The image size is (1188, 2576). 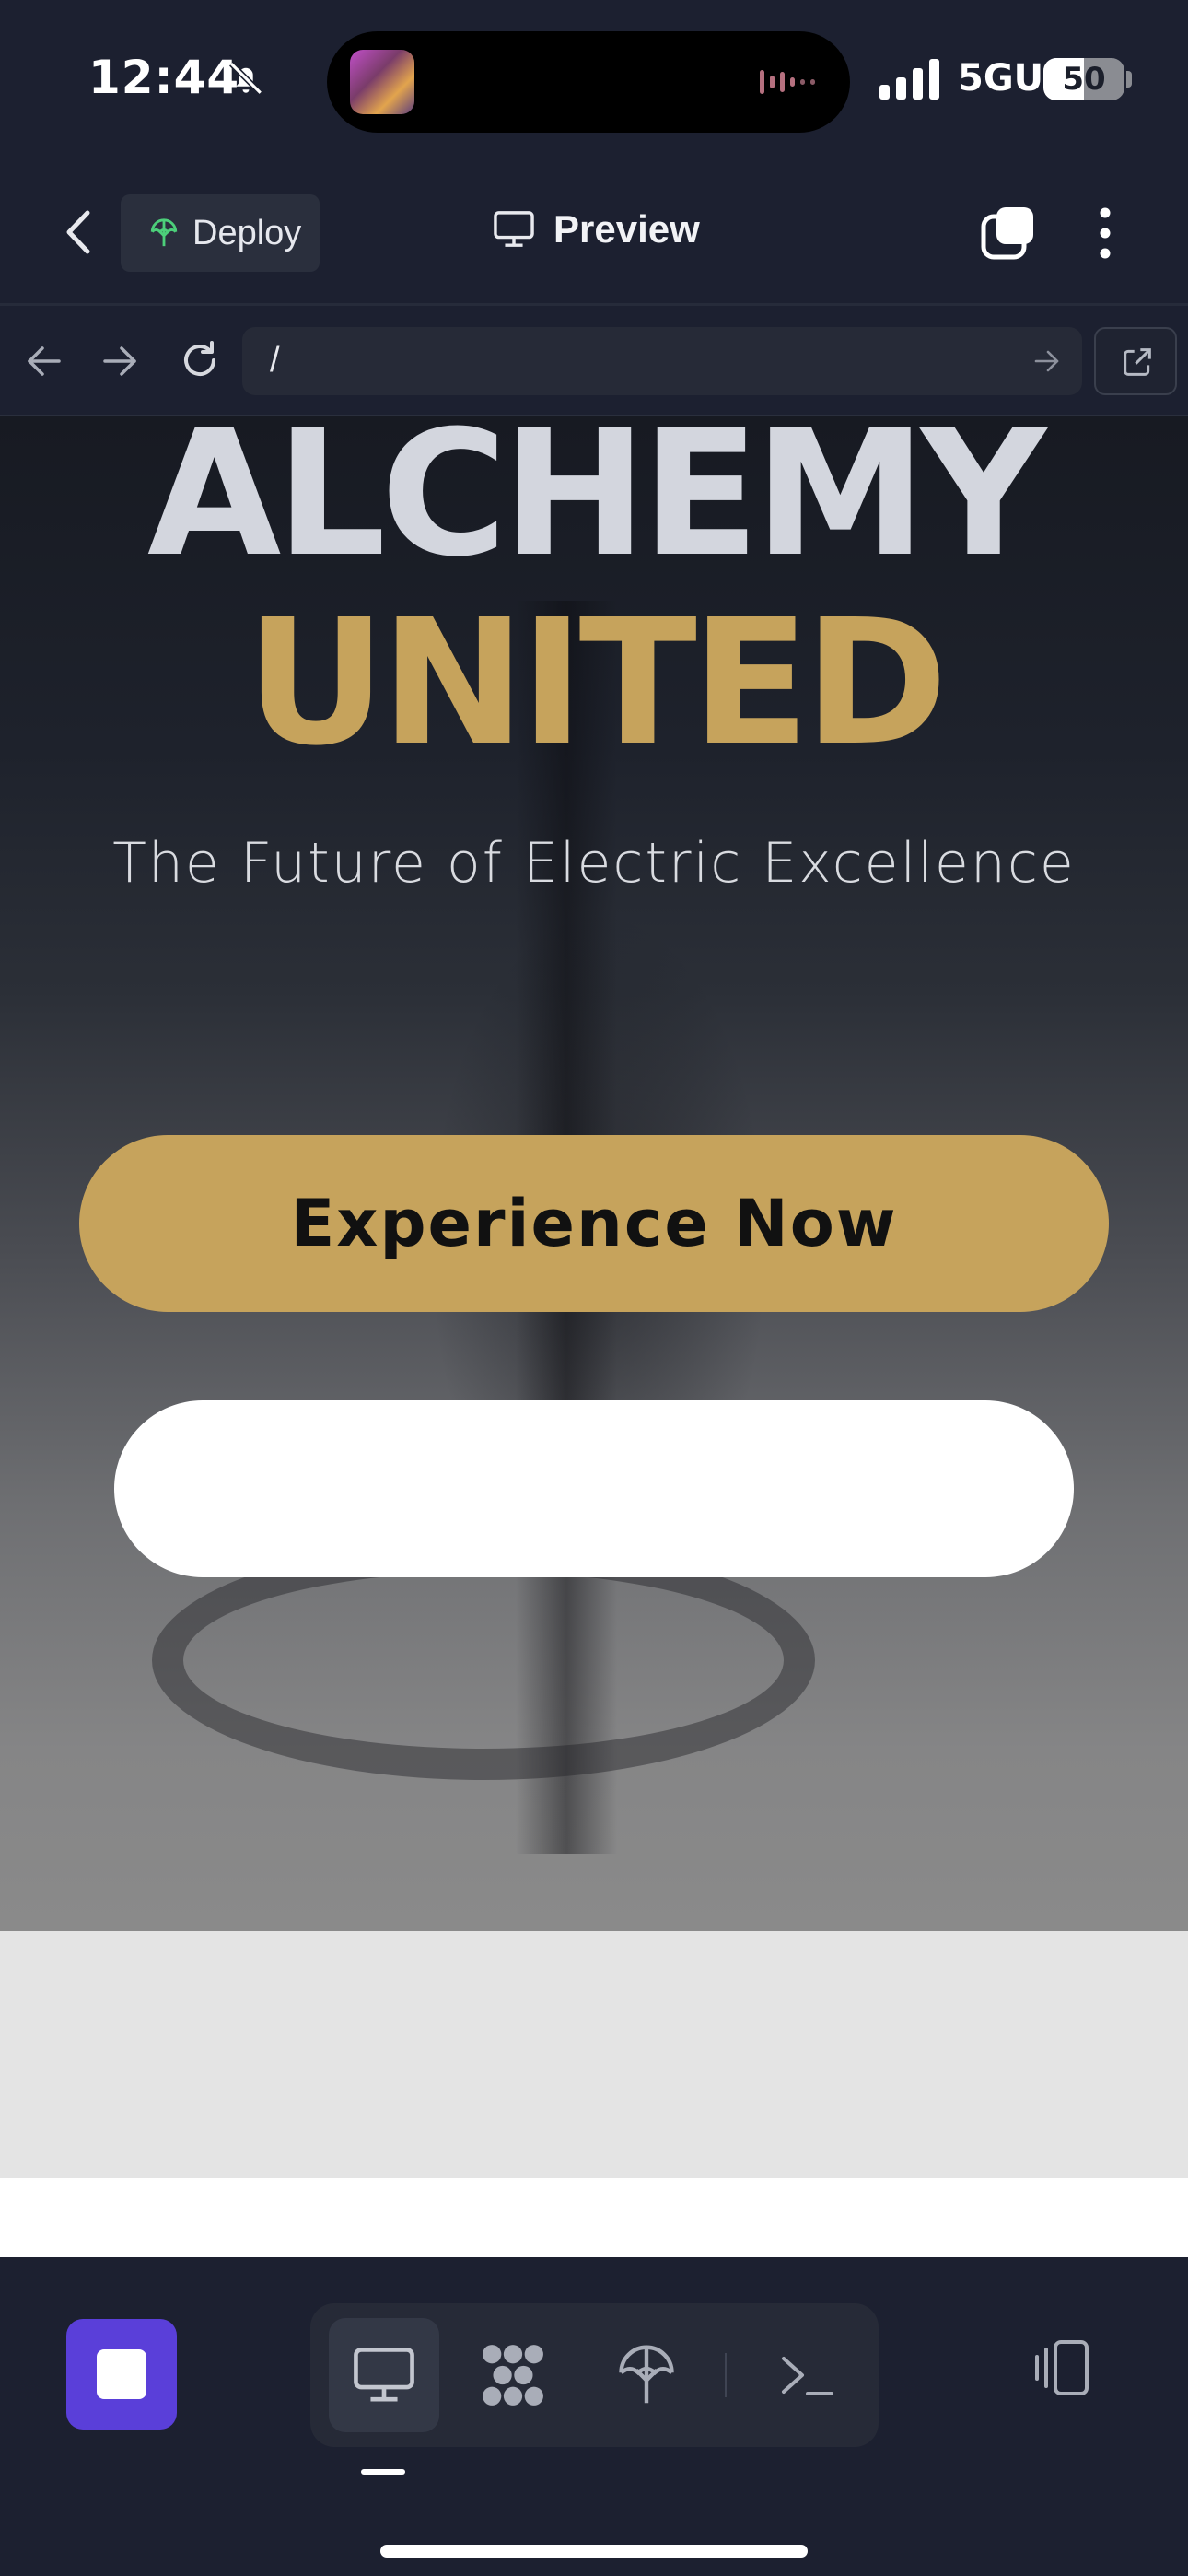 What do you see at coordinates (588, 82) in the screenshot?
I see `dynamic-island` at bounding box center [588, 82].